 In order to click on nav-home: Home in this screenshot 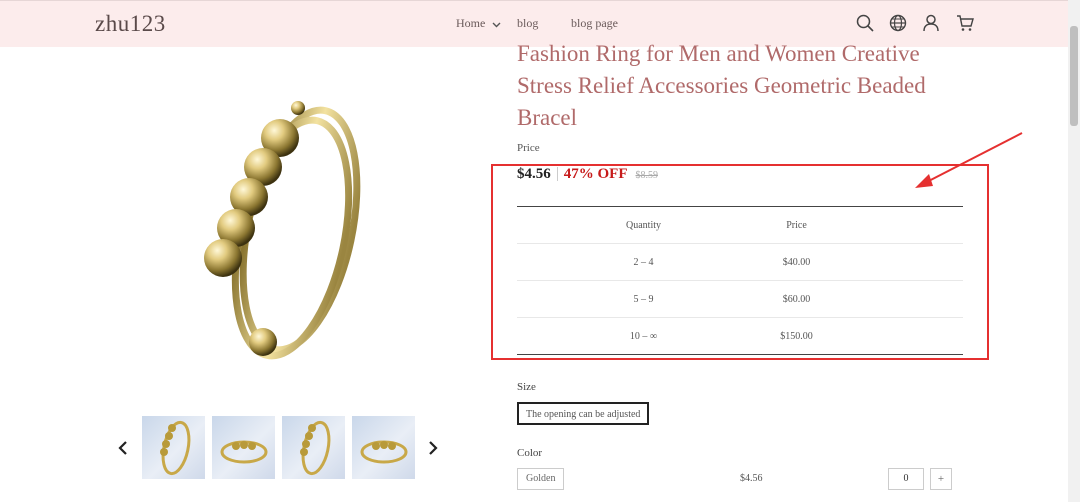, I will do `click(478, 24)`.